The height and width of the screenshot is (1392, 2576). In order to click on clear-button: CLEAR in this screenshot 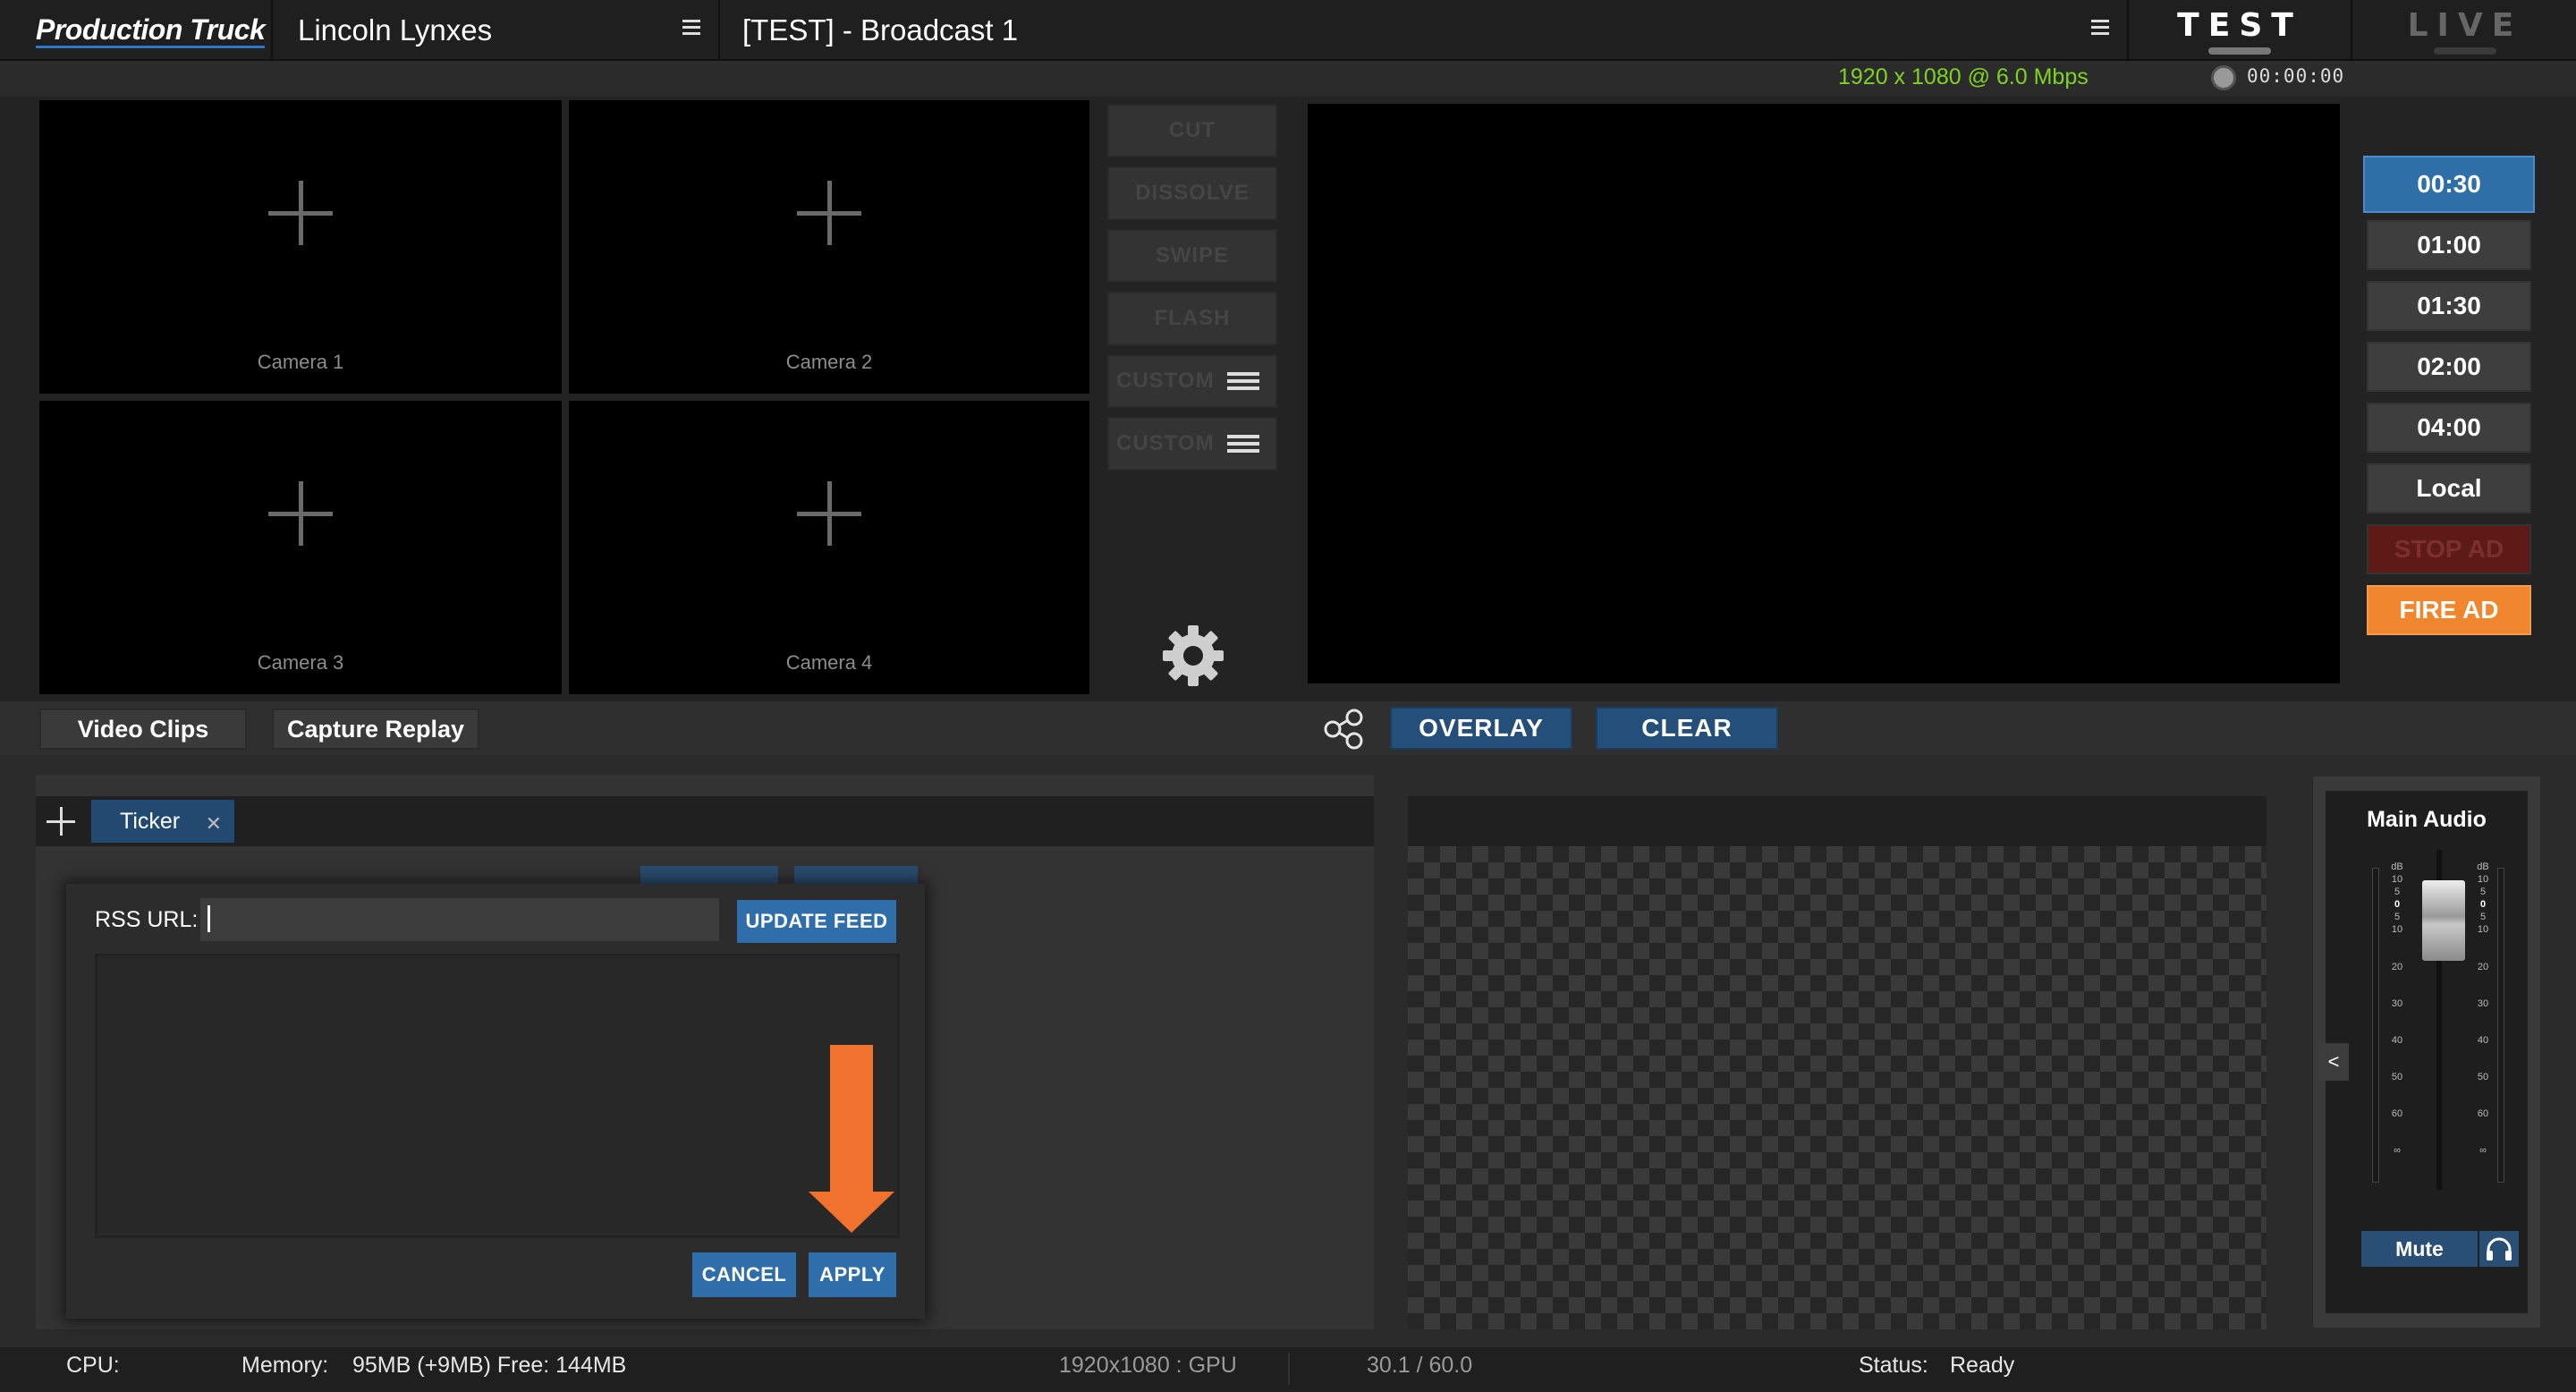, I will do `click(1687, 728)`.